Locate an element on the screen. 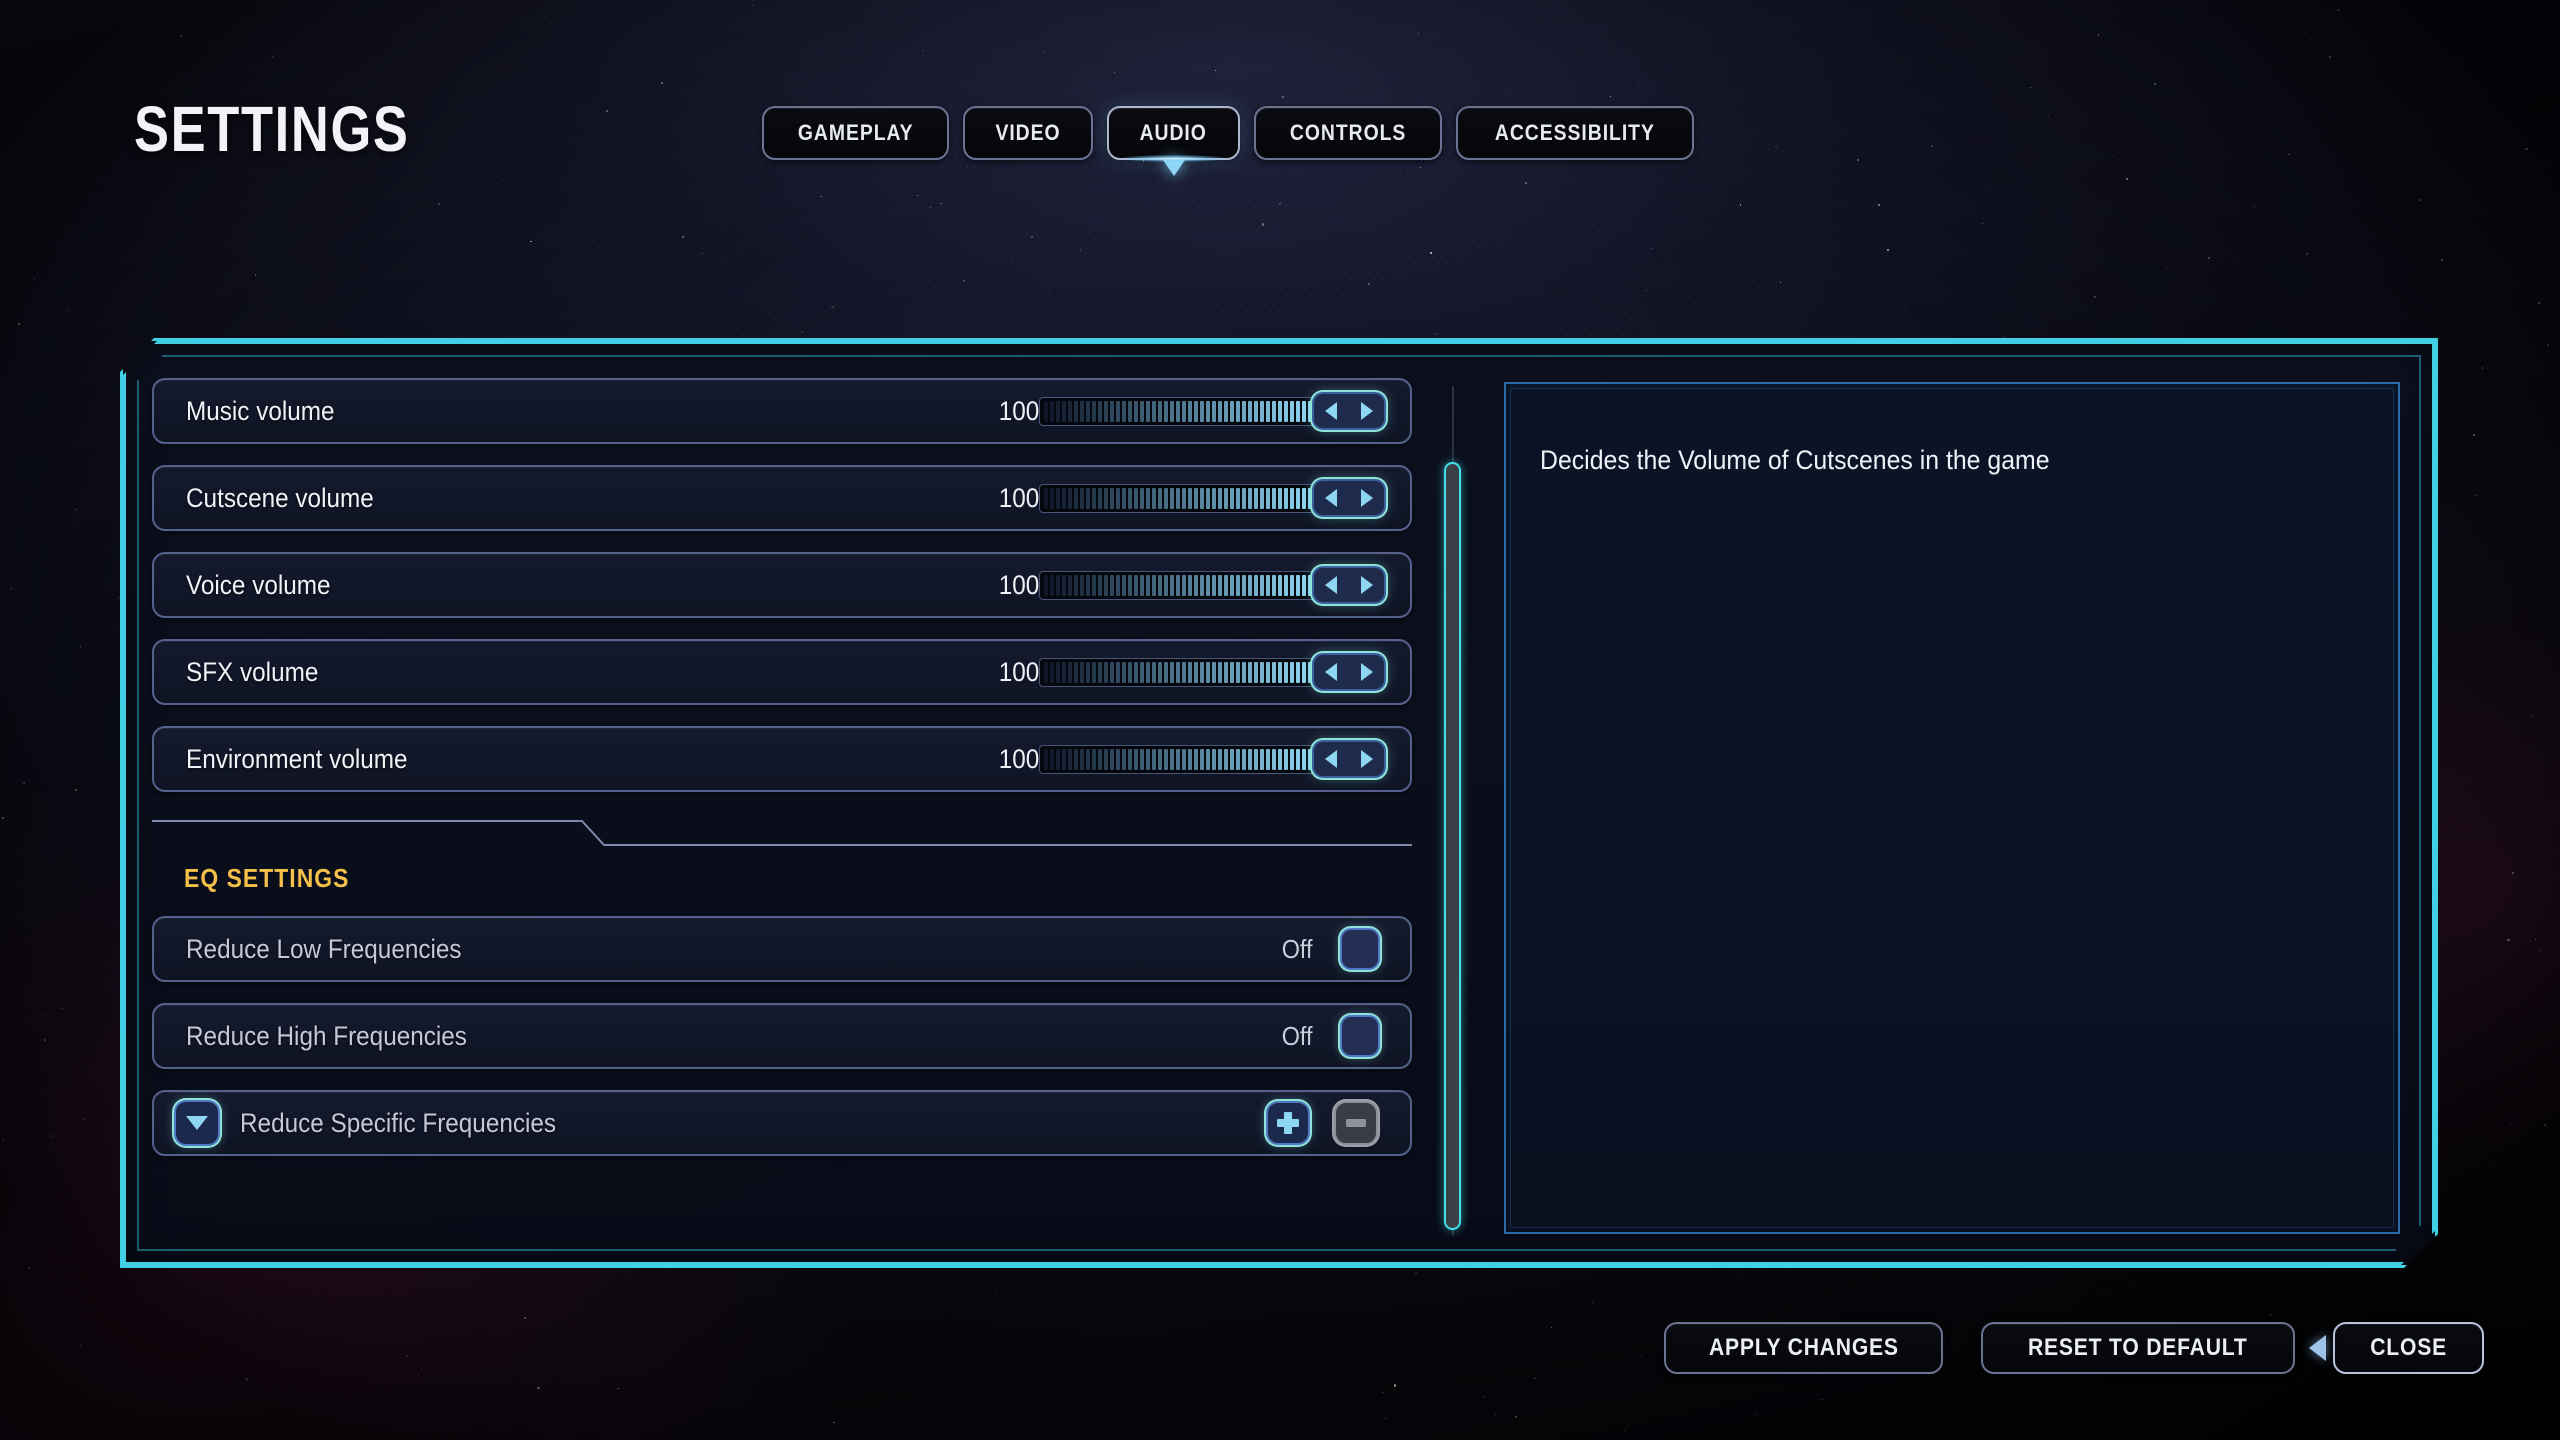 The height and width of the screenshot is (1440, 2560). tab-accessibility: ACCESSIBILITY is located at coordinates (1575, 133).